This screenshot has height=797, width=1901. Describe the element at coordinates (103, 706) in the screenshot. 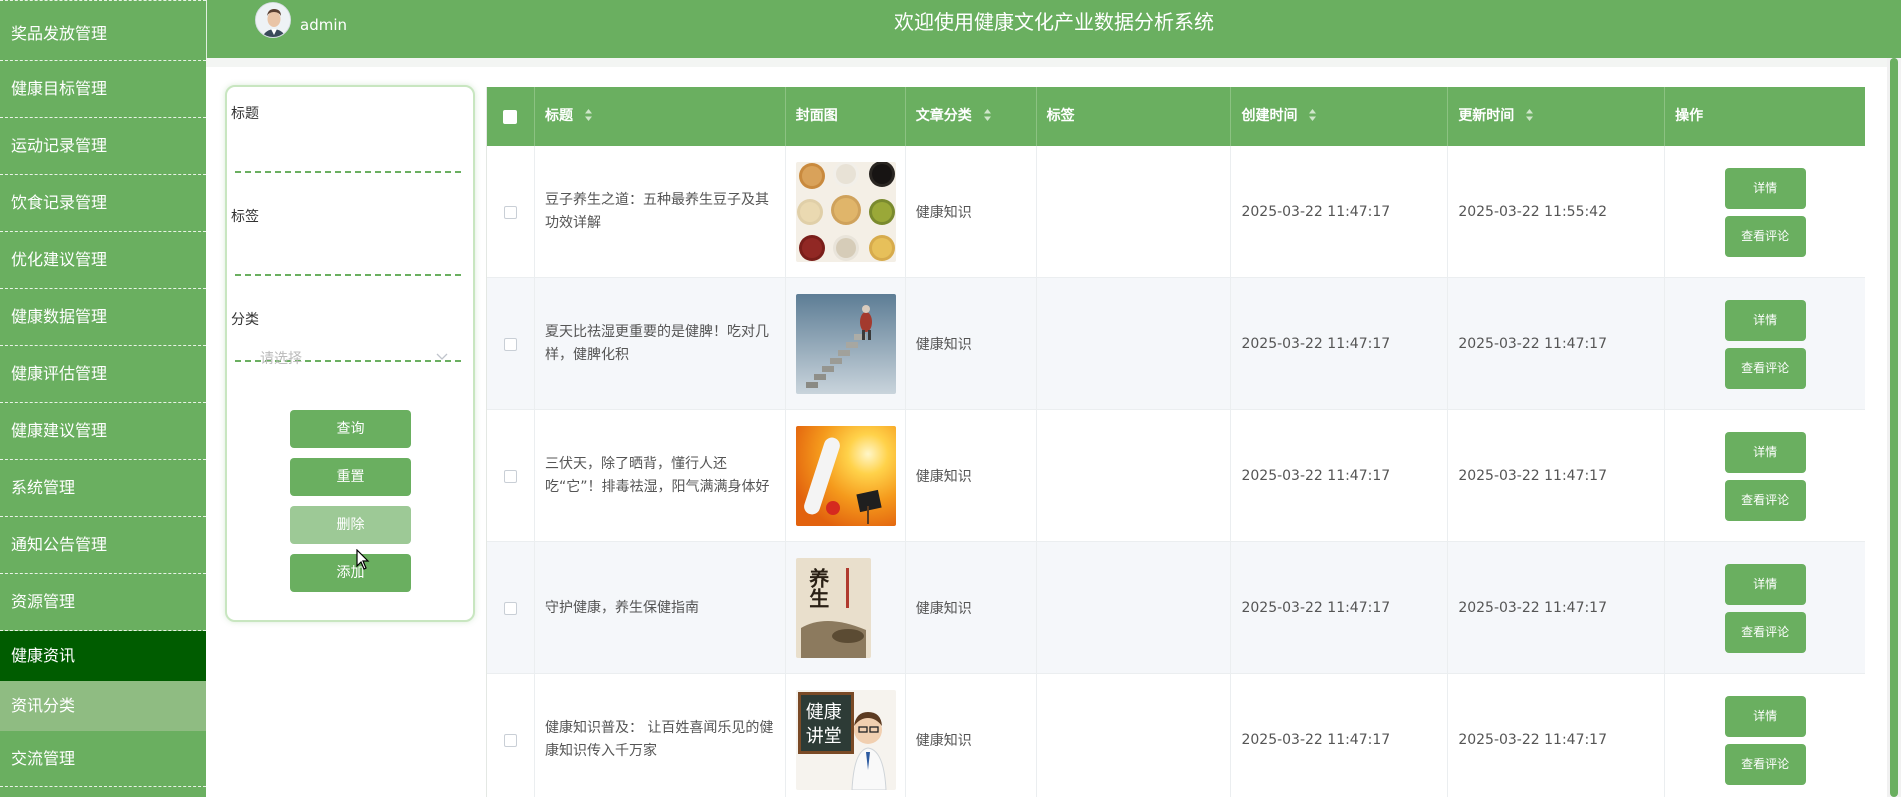

I see `sidebar-item-news-category: 资讯分类` at that location.